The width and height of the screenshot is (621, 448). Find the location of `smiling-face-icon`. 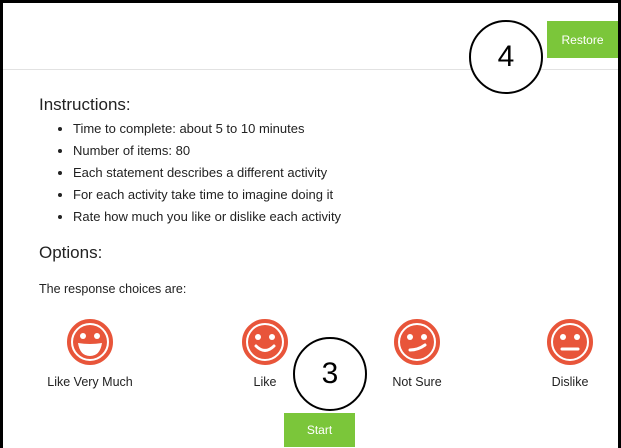

smiling-face-icon is located at coordinates (265, 342).